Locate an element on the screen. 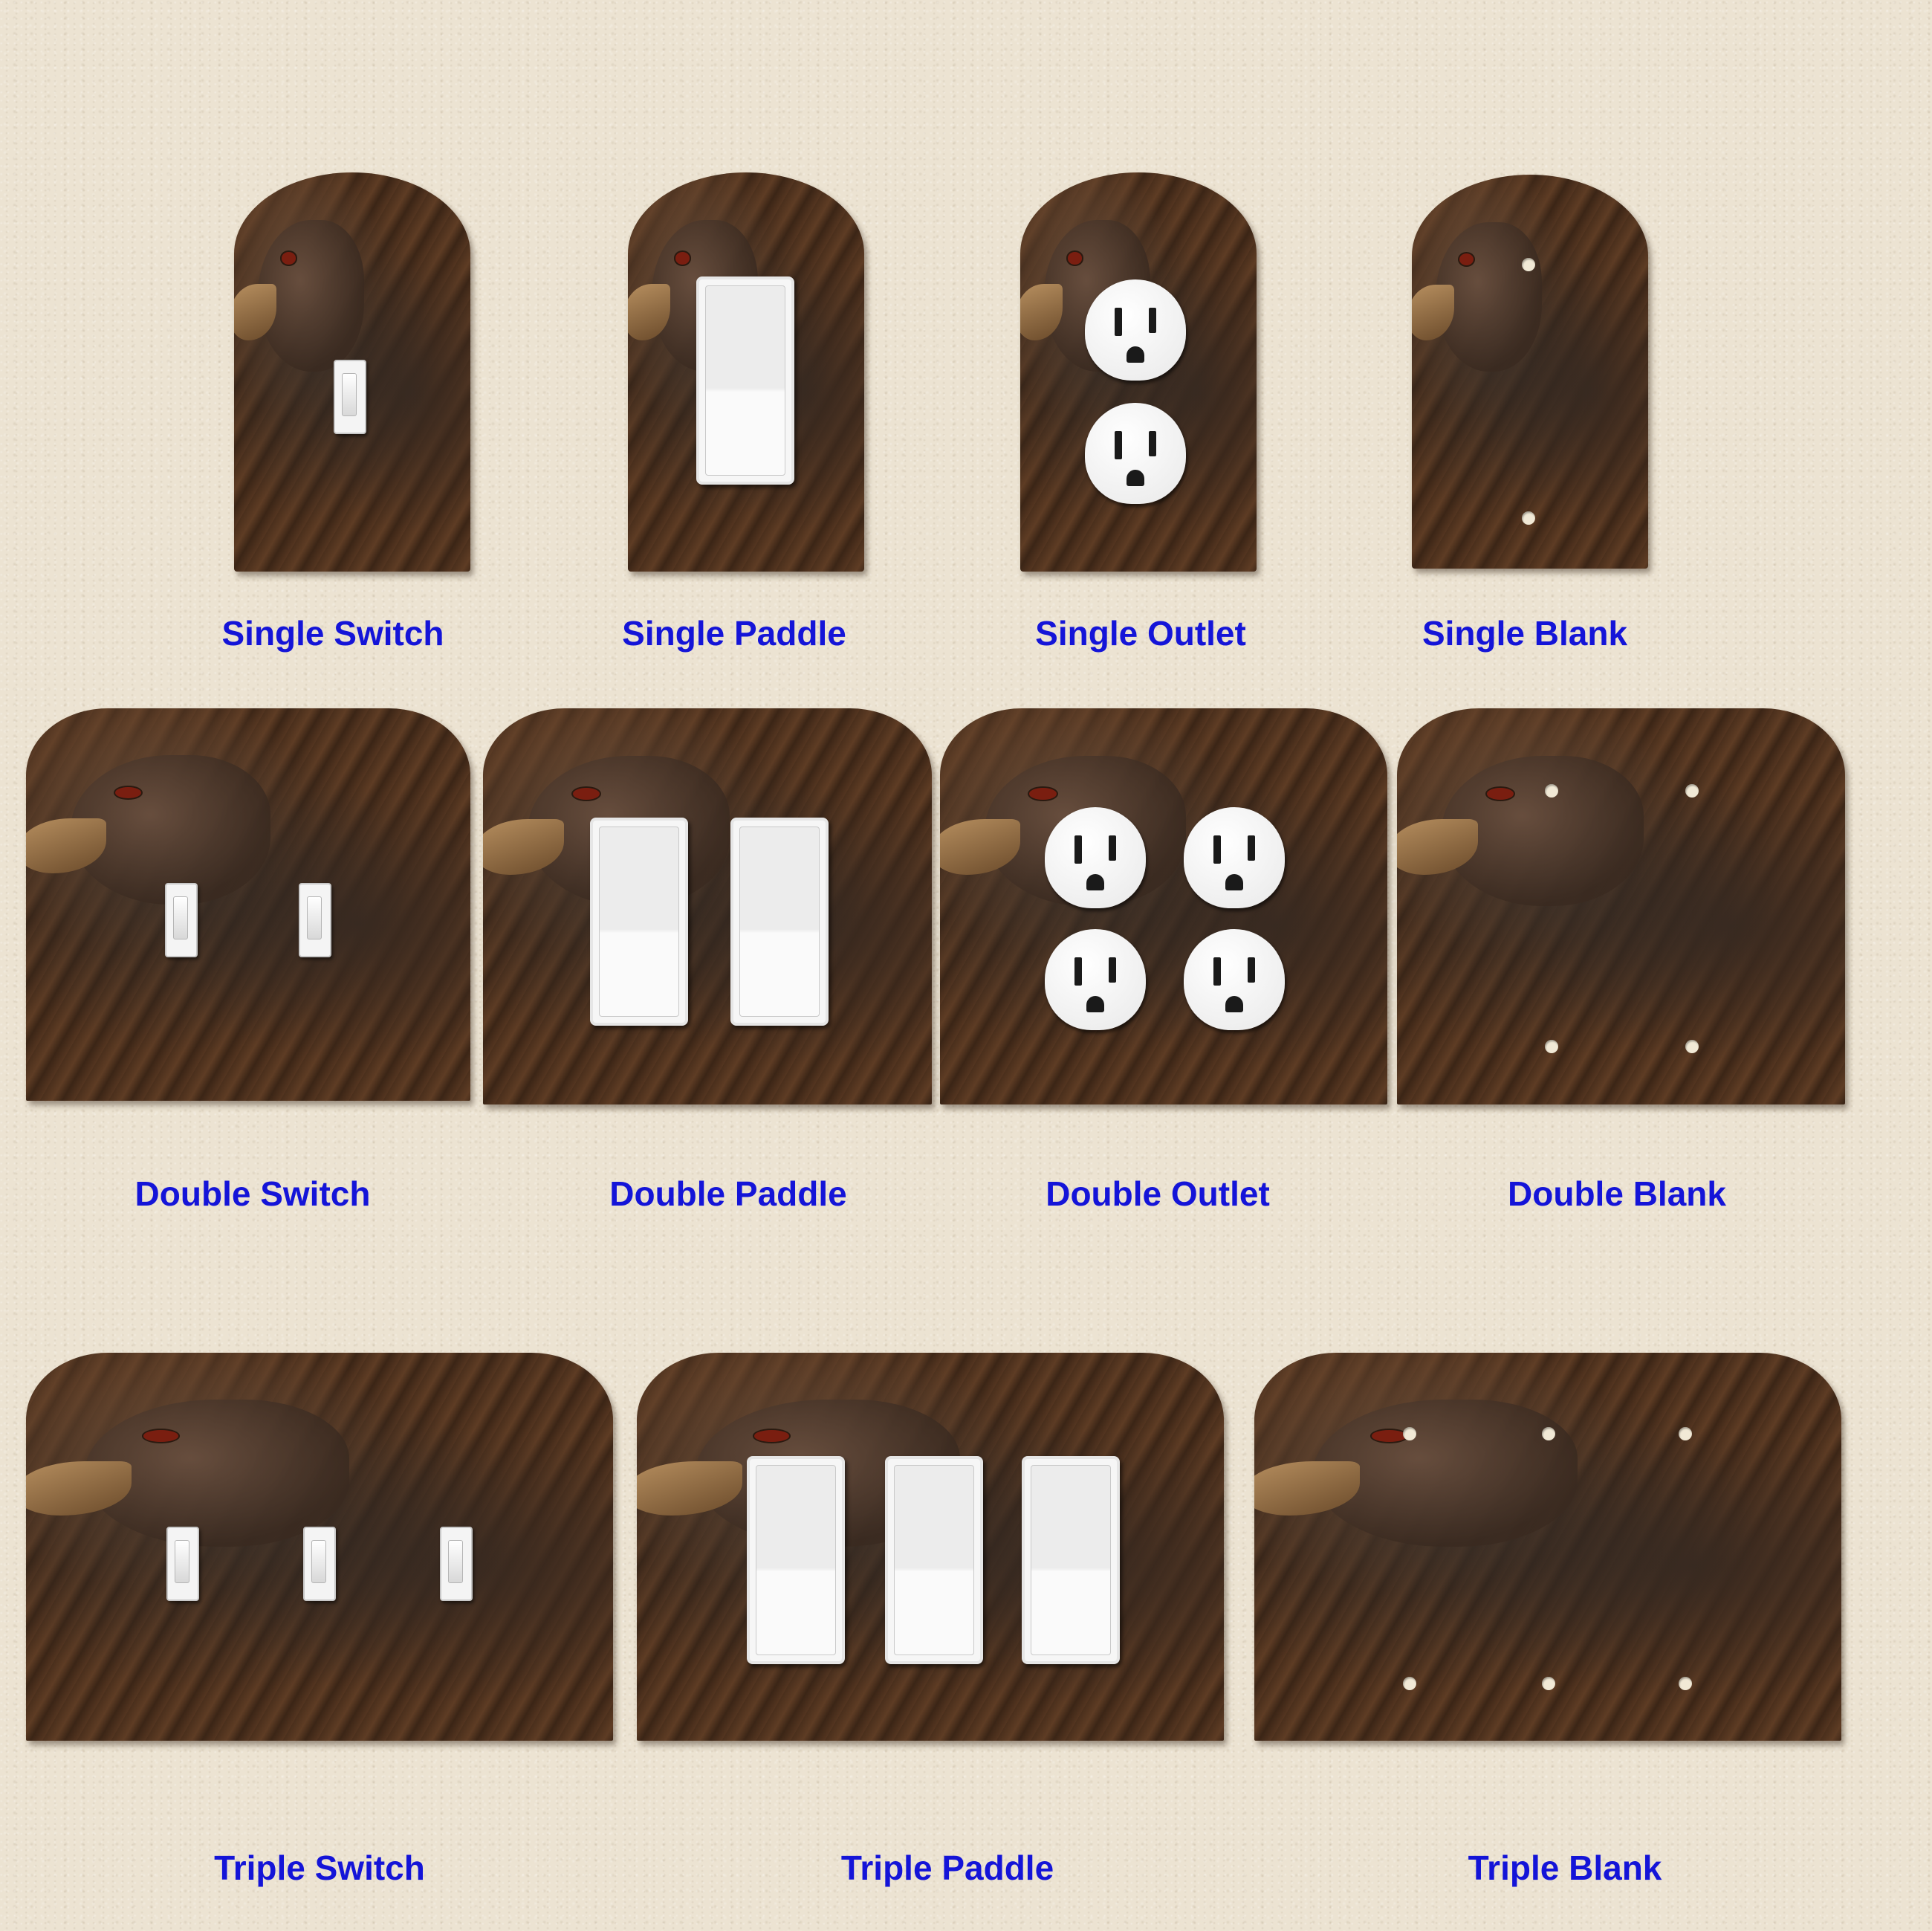 The width and height of the screenshot is (1932, 1931). single-blank-plate is located at coordinates (1530, 372).